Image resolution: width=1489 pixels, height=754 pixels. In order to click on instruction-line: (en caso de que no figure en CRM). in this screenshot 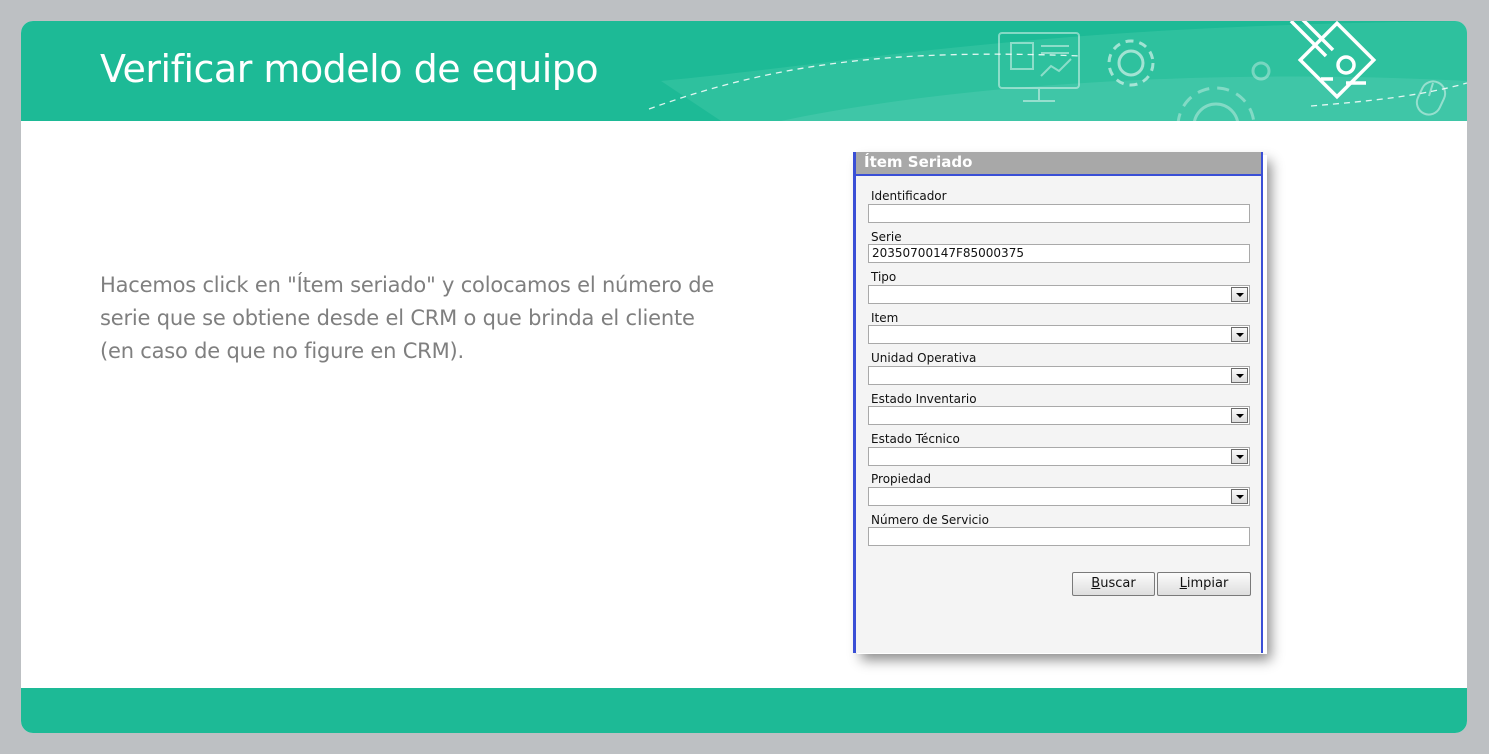, I will do `click(282, 351)`.